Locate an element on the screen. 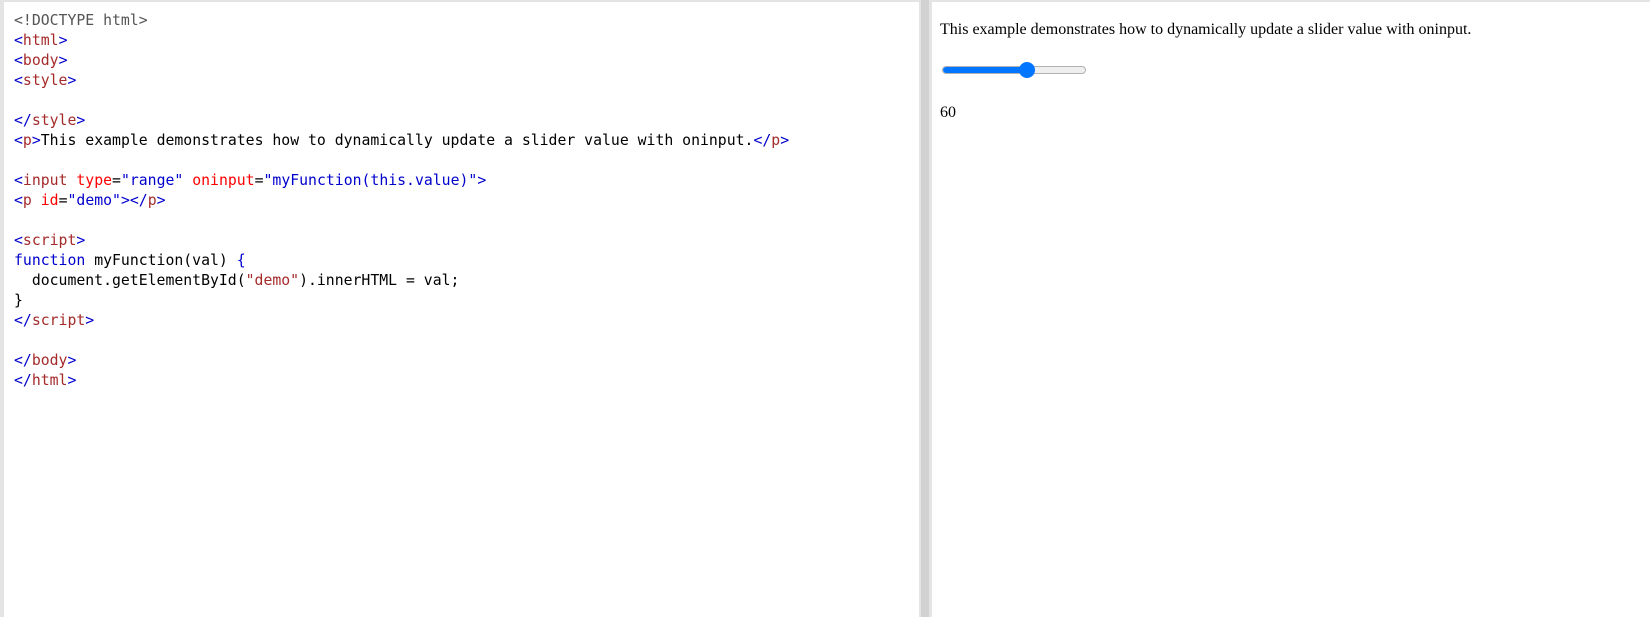 This screenshot has width=1650, height=617. code-line: <body> is located at coordinates (401, 61).